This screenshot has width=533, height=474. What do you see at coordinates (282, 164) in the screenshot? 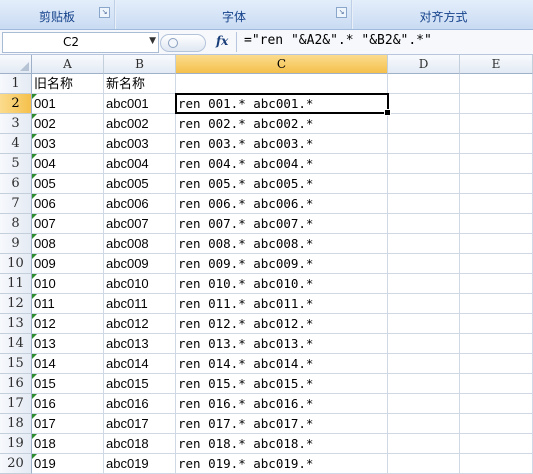
I see `cell-c5: ren 004.* abc004.*` at bounding box center [282, 164].